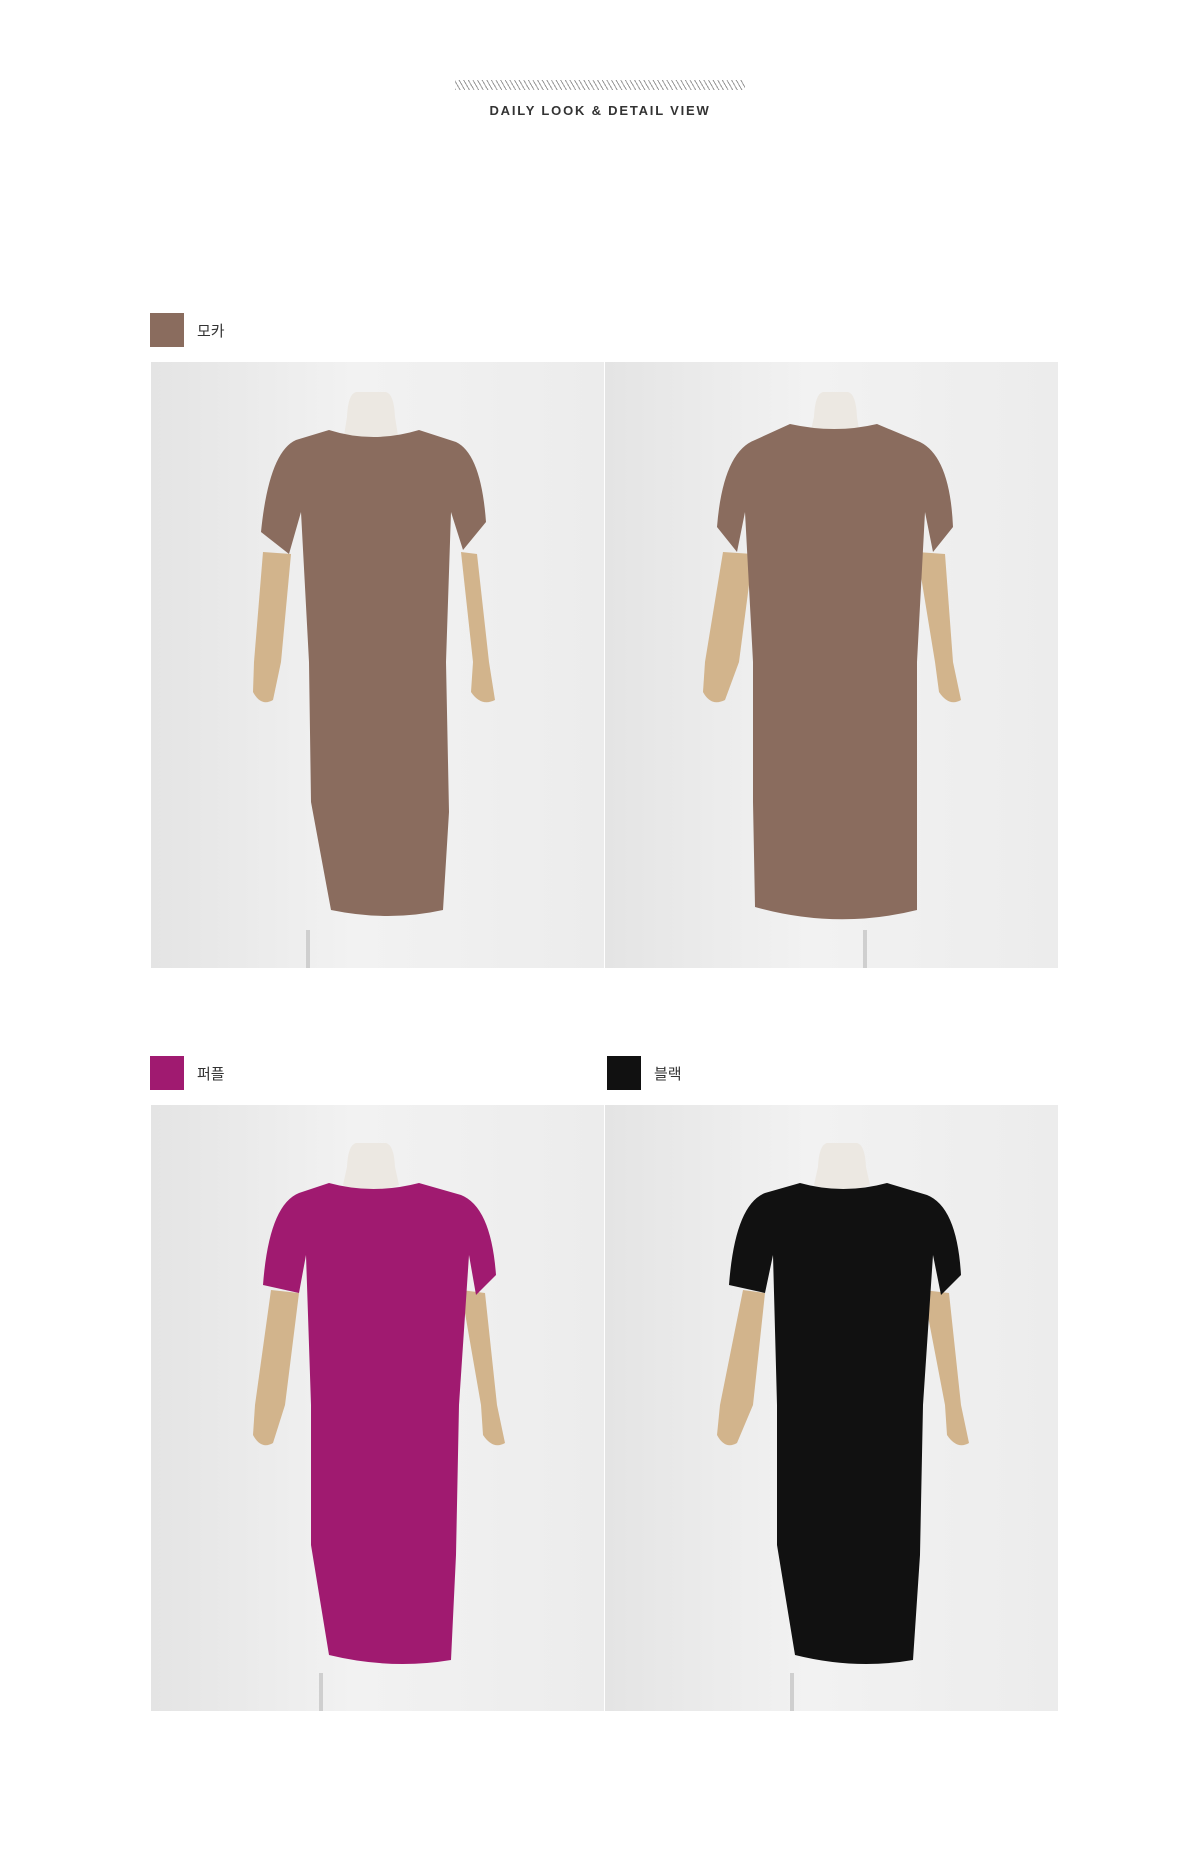 The image size is (1200, 1869). I want to click on product-photo-mocha-front, so click(377, 665).